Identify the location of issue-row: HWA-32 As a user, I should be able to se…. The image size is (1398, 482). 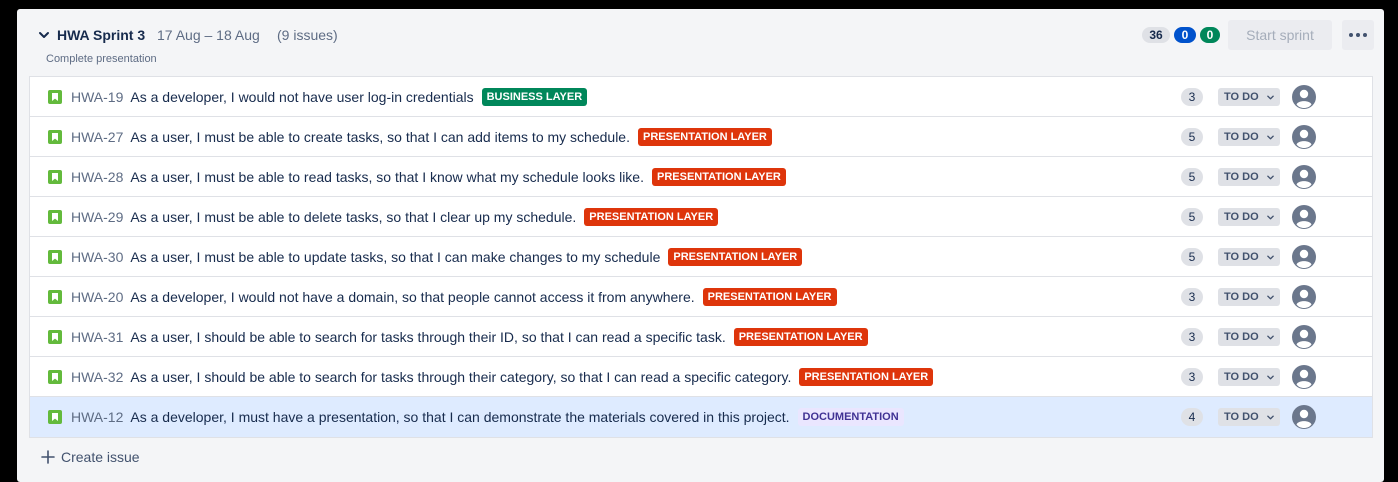
(701, 377).